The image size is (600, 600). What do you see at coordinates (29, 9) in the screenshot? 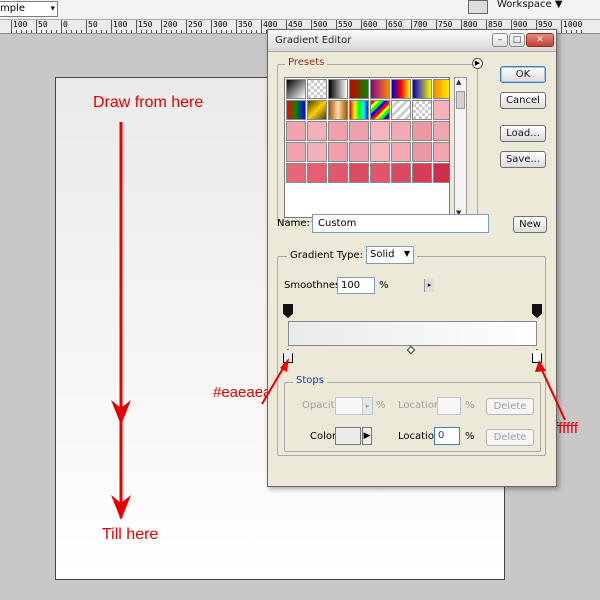
I see `sample-dropdown: mple ▾` at bounding box center [29, 9].